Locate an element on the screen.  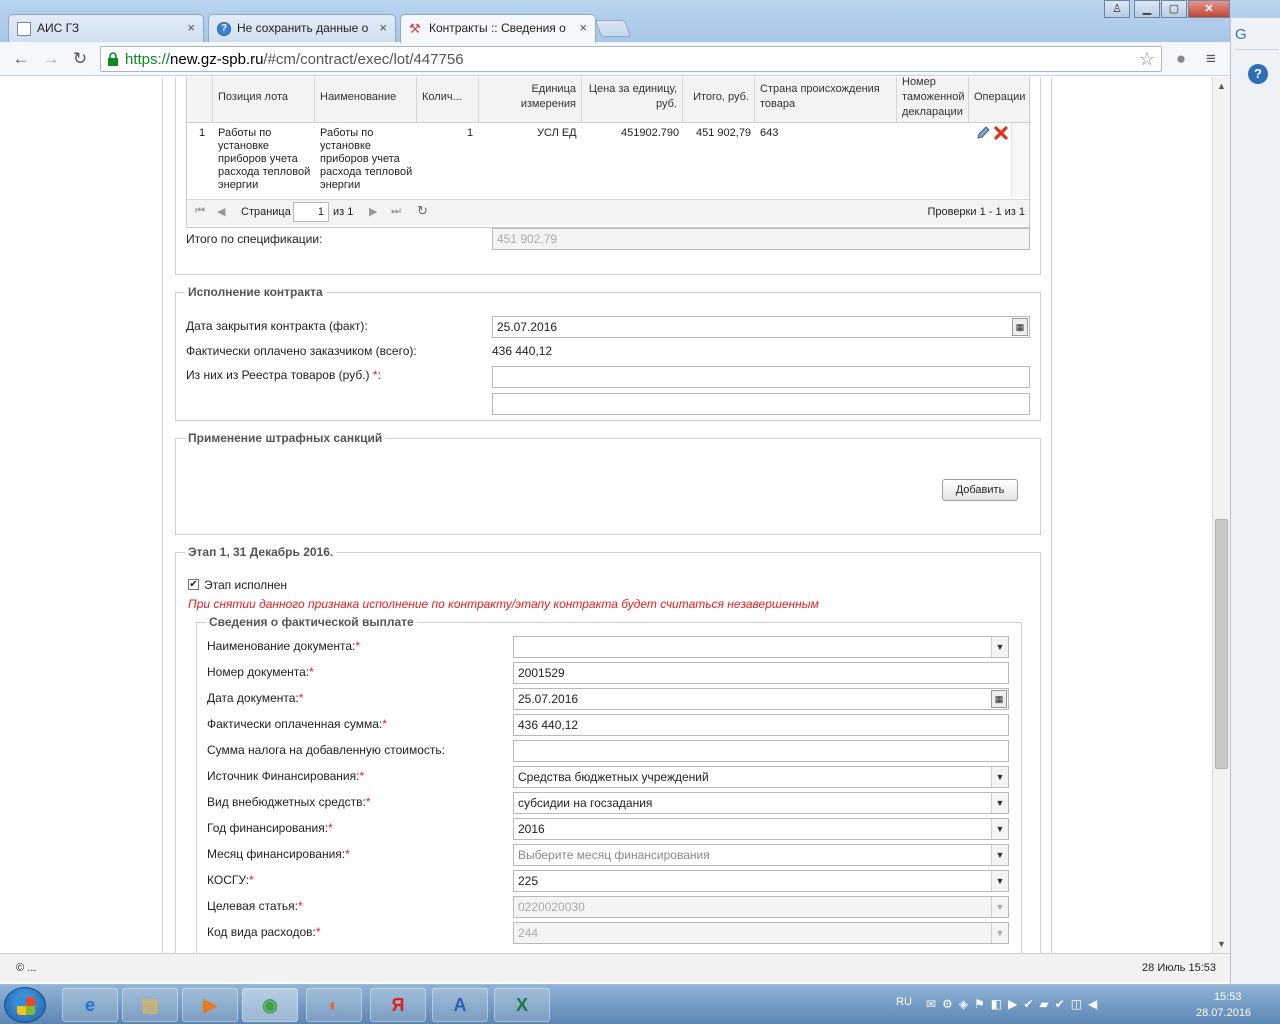
forward-arrow-icon: → is located at coordinates (51, 59).